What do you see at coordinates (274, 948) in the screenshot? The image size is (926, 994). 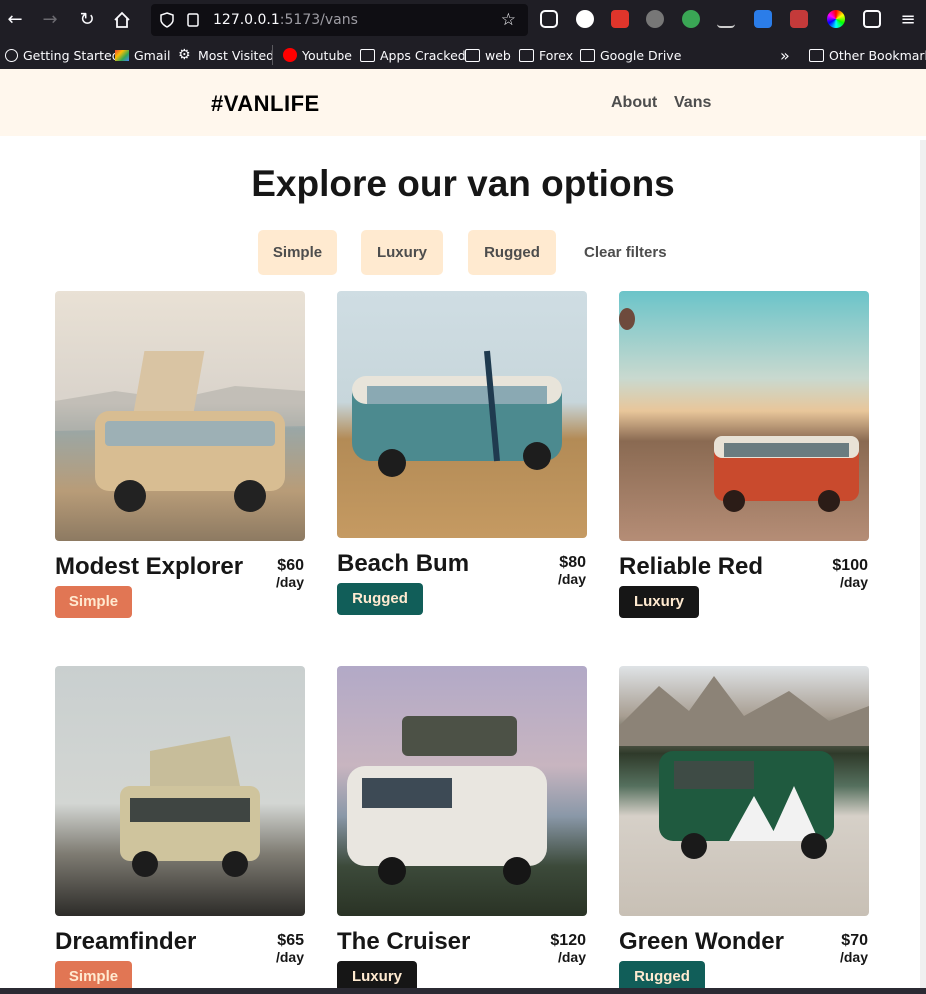 I see `van-price: $65/day` at bounding box center [274, 948].